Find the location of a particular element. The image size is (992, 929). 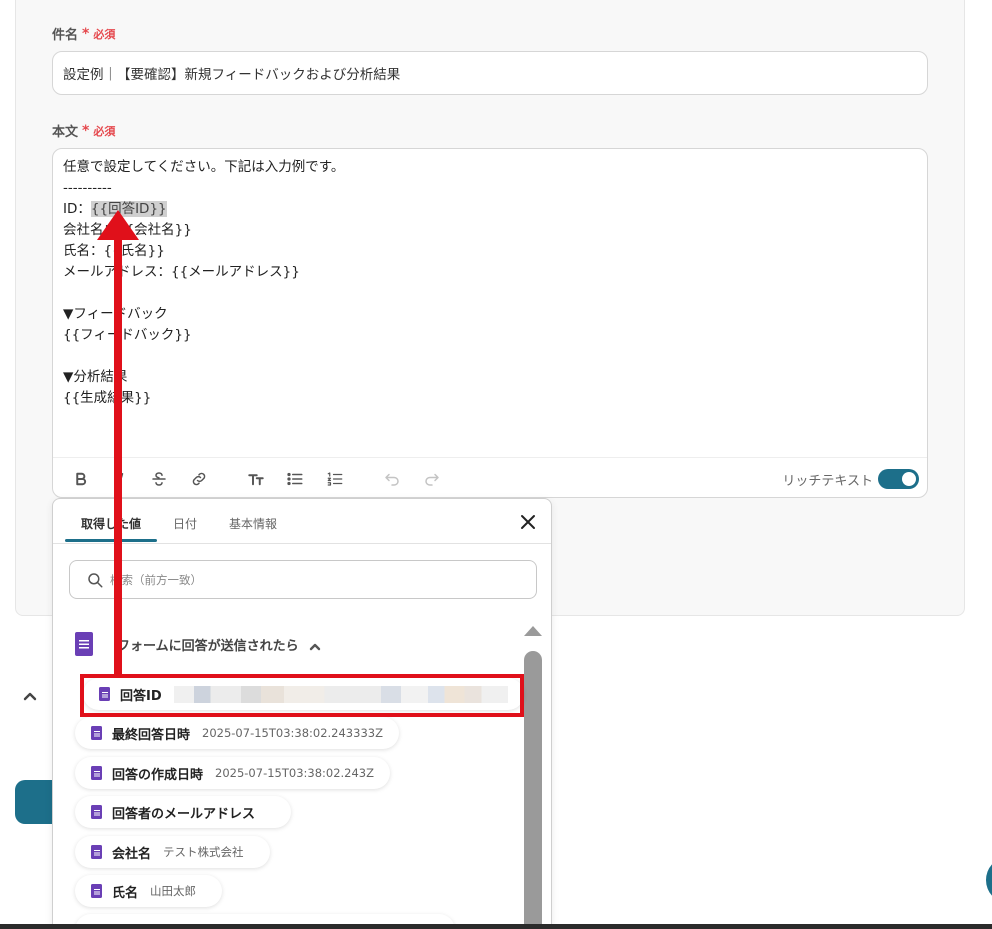

value-item-respondent-email: 回答者のメールアドレス is located at coordinates (183, 812).